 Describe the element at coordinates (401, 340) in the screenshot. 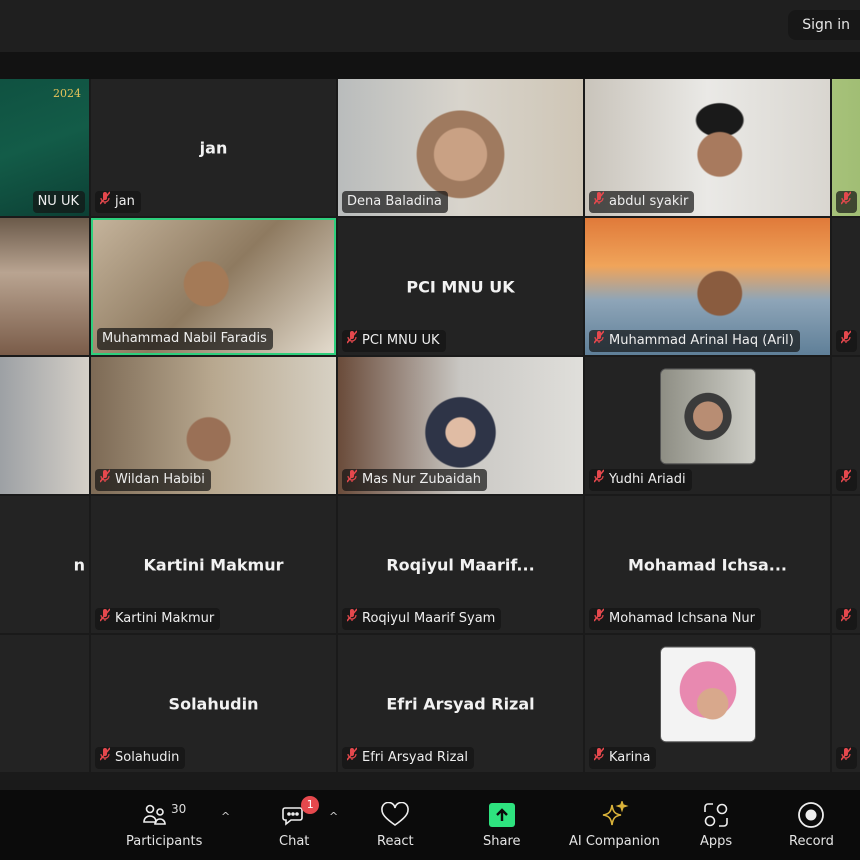

I see `participant-name: PCI MNU UK` at that location.